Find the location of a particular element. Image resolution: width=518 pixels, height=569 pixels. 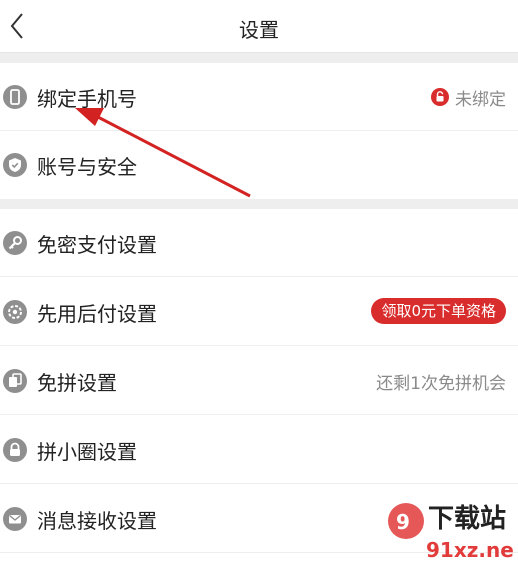

badge-gear-icon is located at coordinates (15, 312).